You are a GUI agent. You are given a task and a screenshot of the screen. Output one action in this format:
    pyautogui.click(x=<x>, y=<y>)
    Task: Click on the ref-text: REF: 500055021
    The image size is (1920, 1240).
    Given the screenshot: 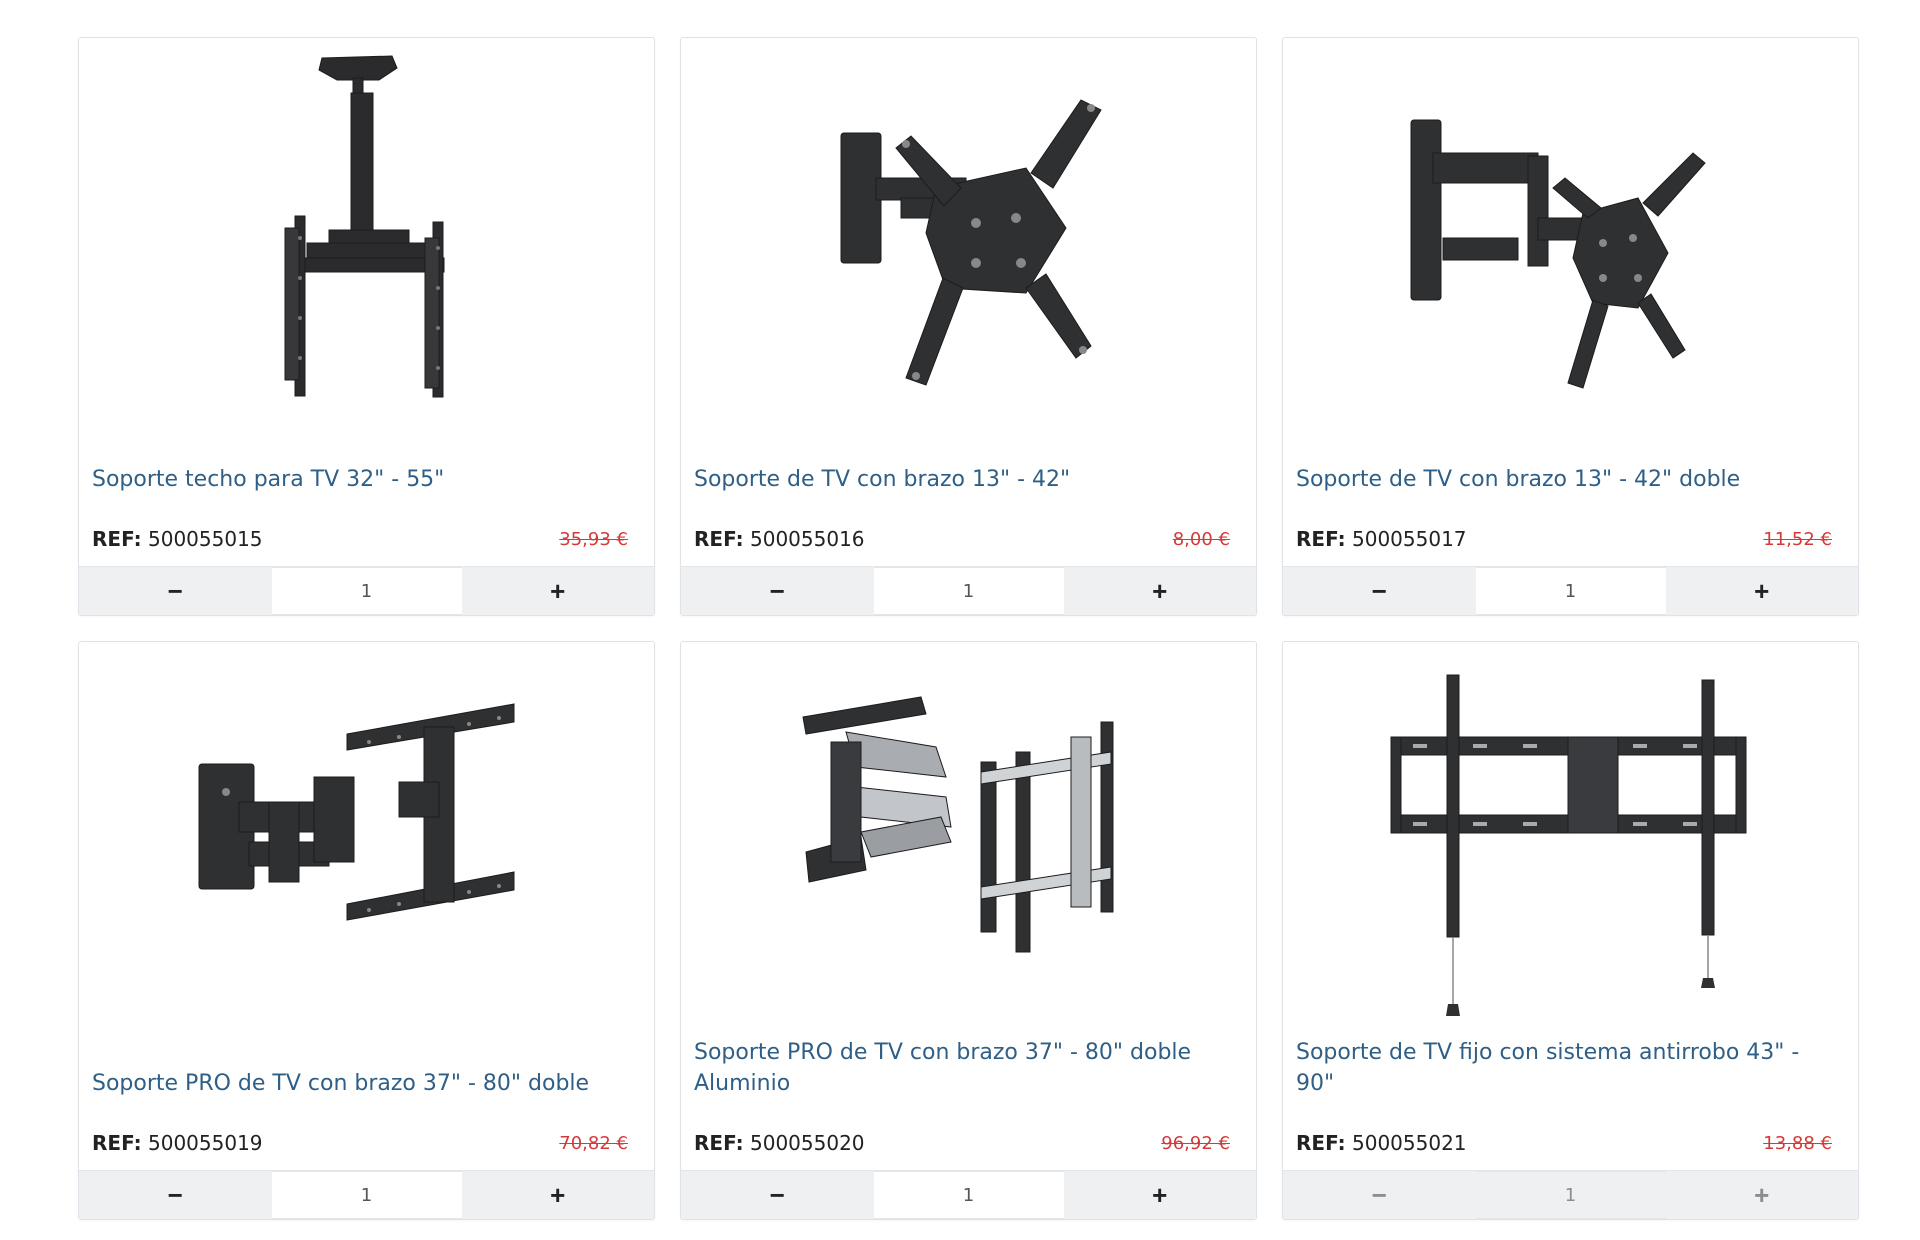 What is the action you would take?
    pyautogui.click(x=1381, y=1143)
    